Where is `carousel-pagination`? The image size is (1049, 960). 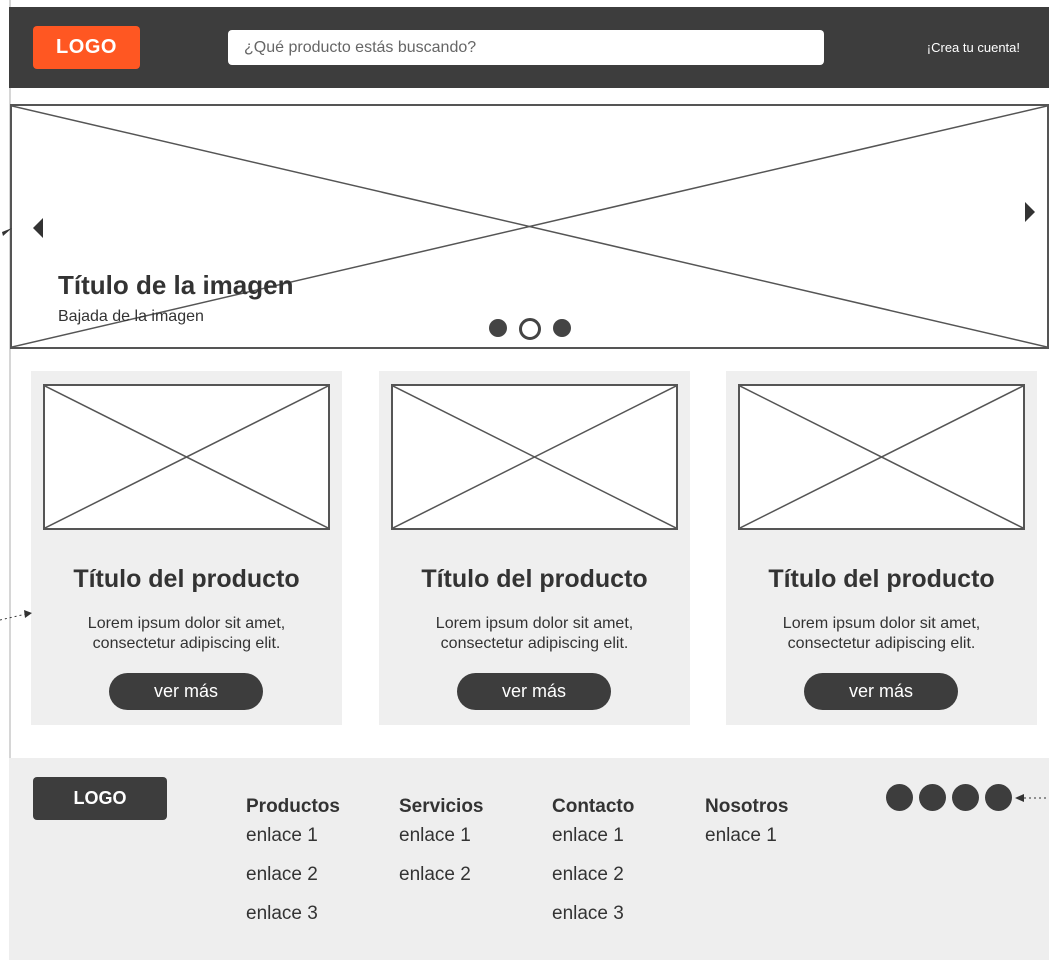 carousel-pagination is located at coordinates (530, 329).